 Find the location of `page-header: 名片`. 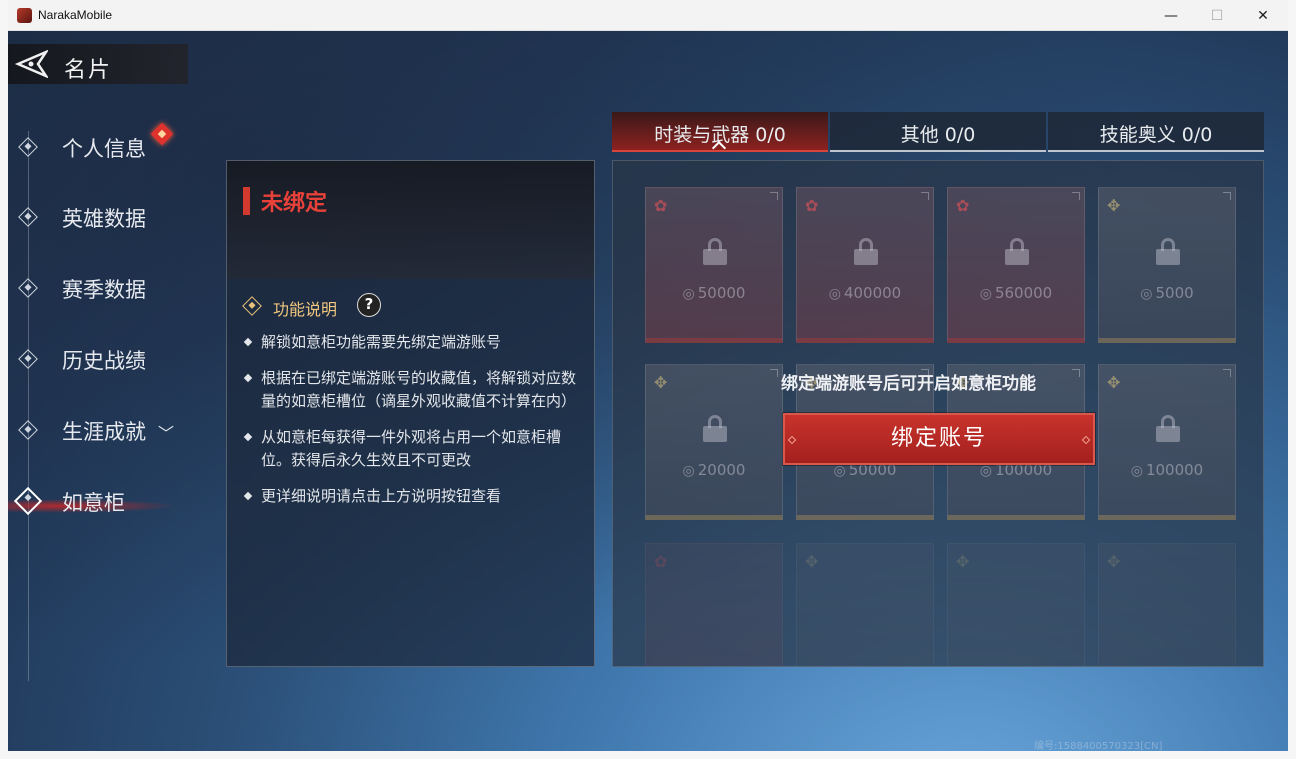

page-header: 名片 is located at coordinates (98, 64).